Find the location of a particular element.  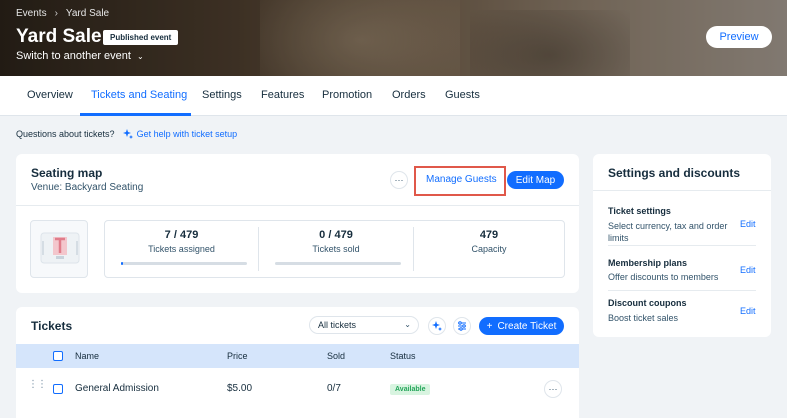

membership-plans-title: Membership plans is located at coordinates (648, 263).